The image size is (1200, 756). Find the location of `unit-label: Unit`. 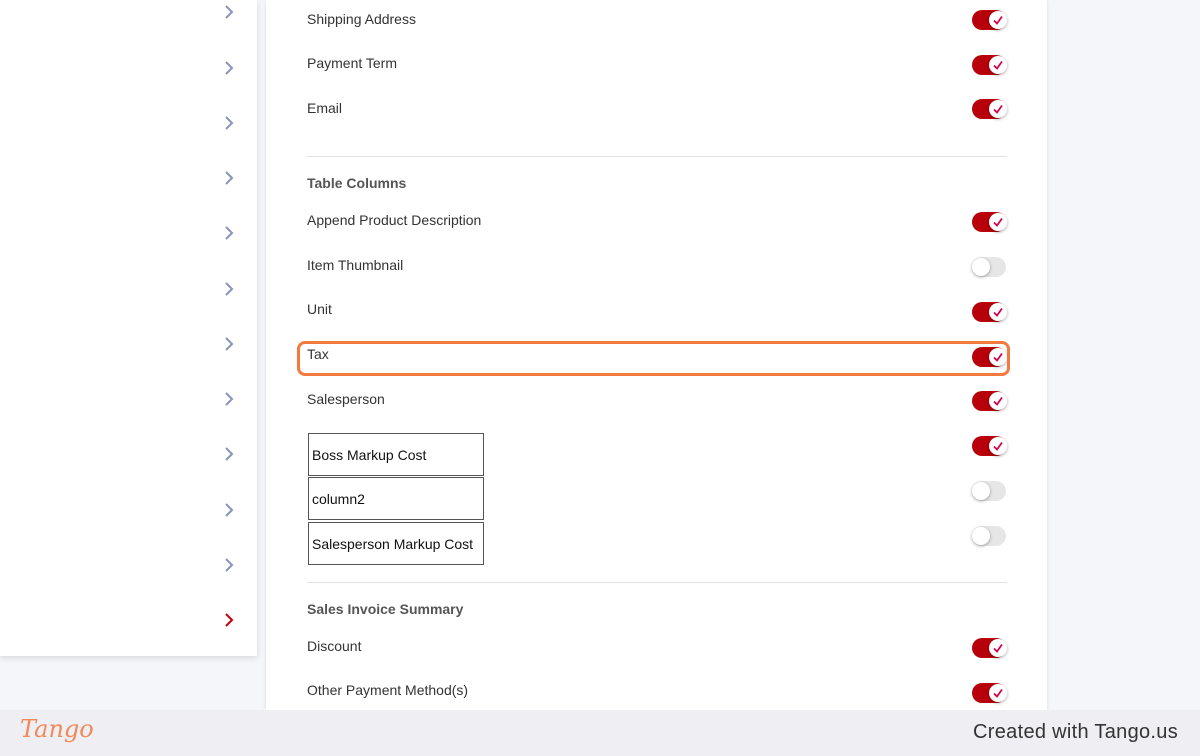

unit-label: Unit is located at coordinates (319, 309).